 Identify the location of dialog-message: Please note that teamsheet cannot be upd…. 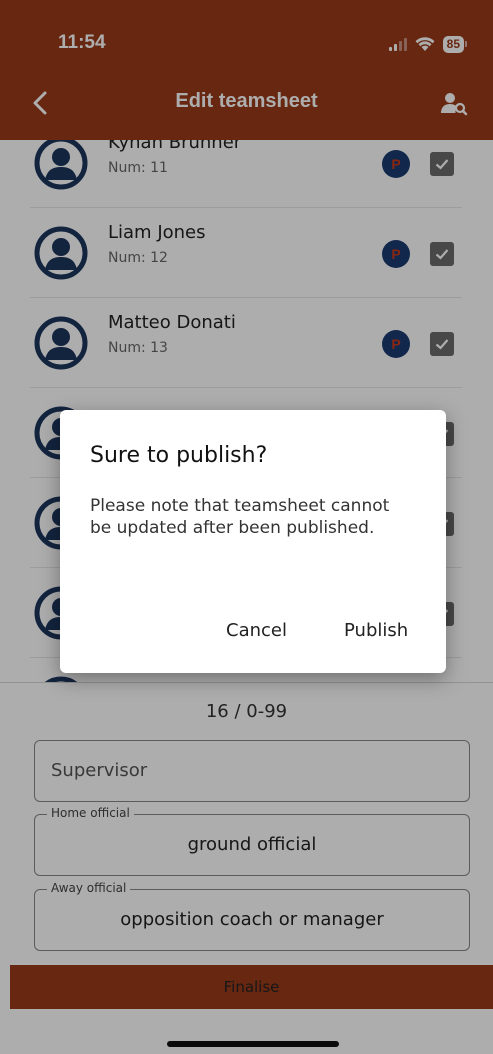
(240, 517).